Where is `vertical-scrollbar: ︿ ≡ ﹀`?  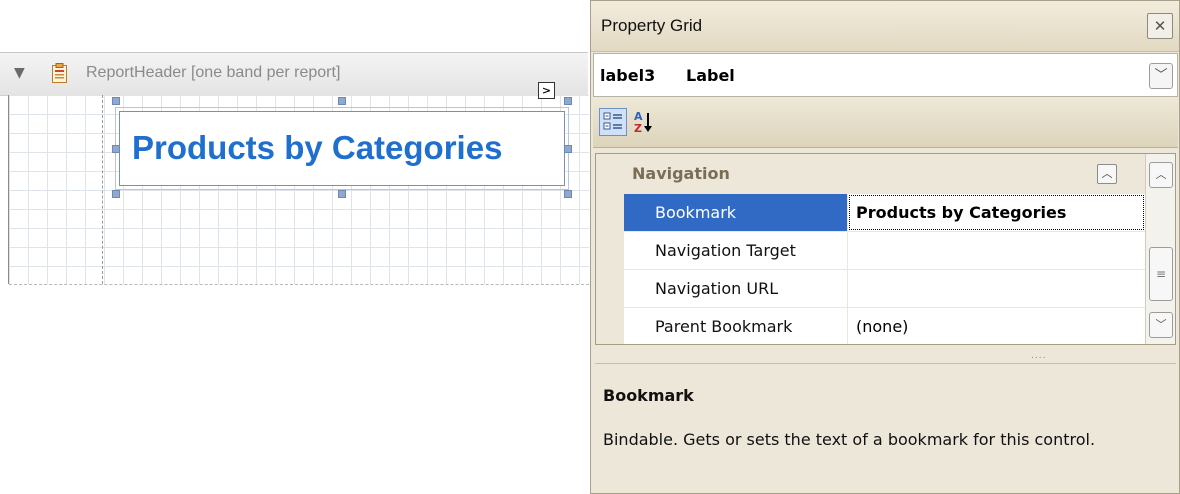
vertical-scrollbar: ︿ ≡ ﹀ is located at coordinates (1160, 249).